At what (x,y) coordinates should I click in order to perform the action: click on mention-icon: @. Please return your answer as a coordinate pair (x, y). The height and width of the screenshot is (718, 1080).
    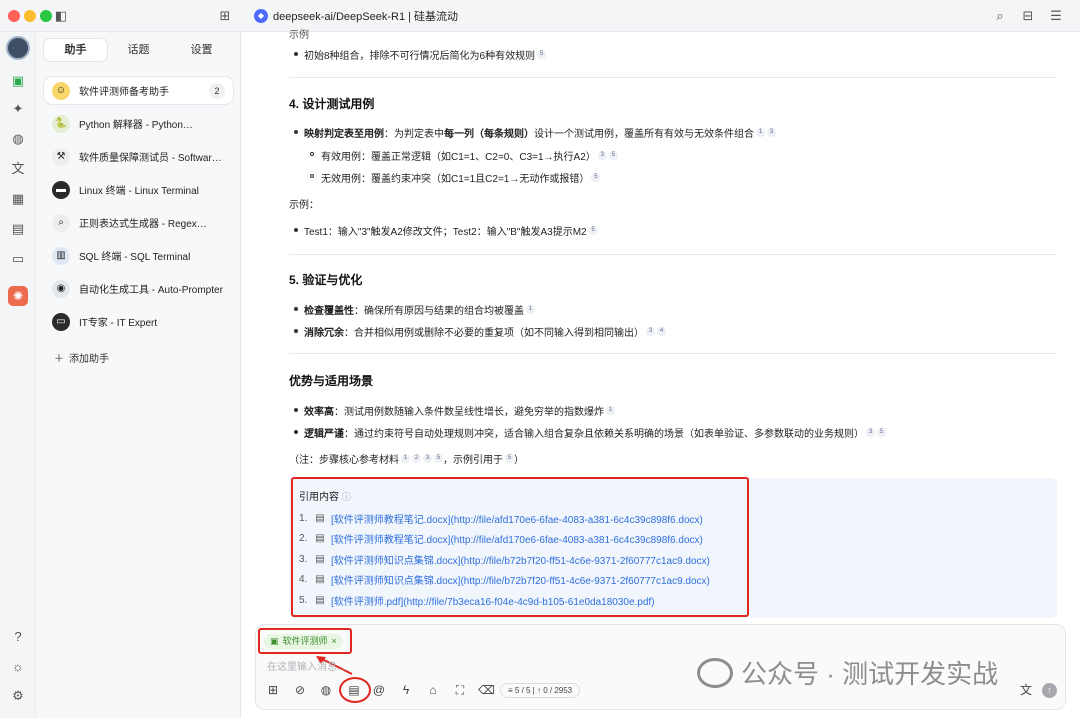
    Looking at the image, I should click on (379, 690).